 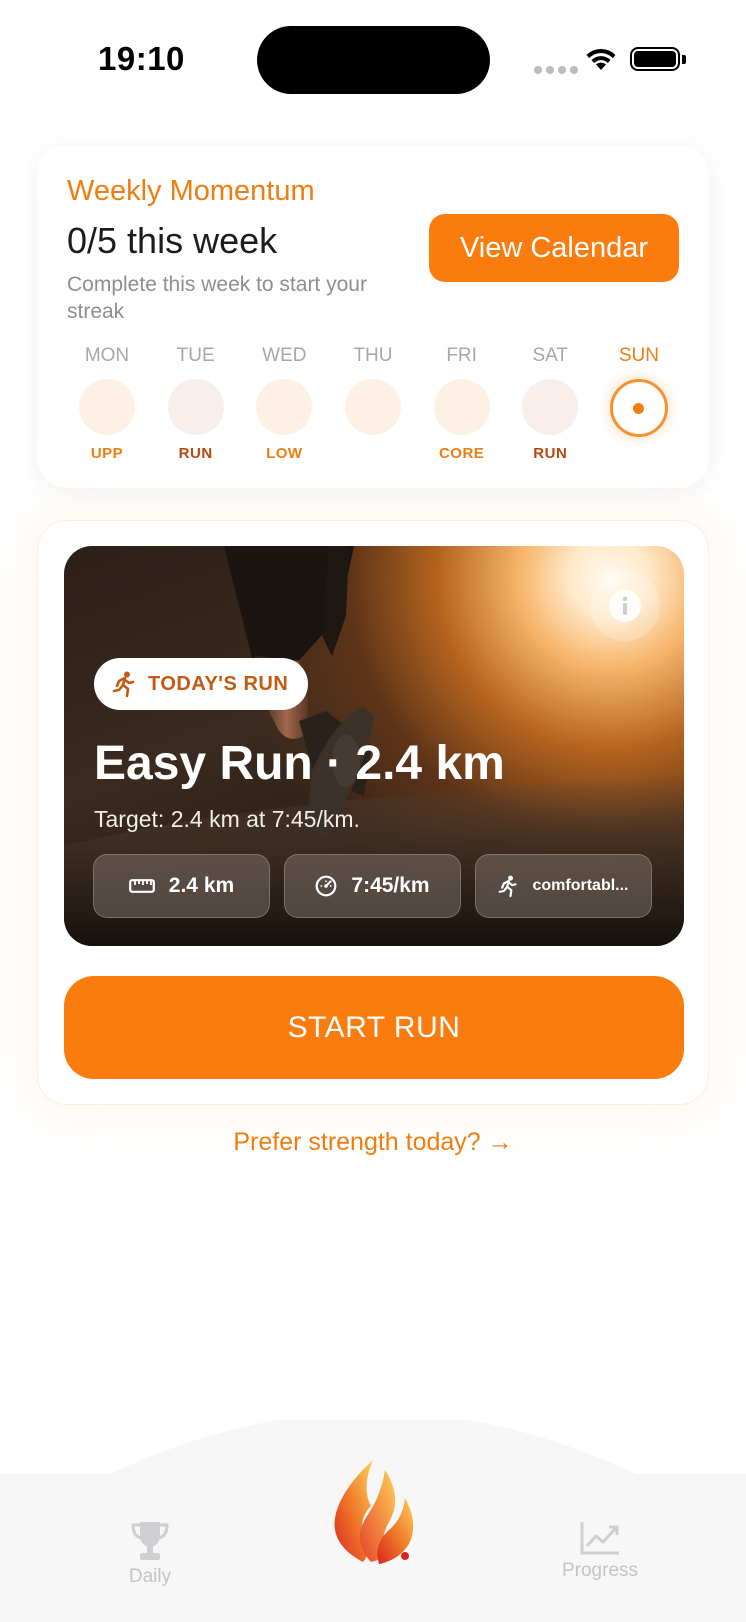 What do you see at coordinates (141, 886) in the screenshot?
I see `ruler-icon` at bounding box center [141, 886].